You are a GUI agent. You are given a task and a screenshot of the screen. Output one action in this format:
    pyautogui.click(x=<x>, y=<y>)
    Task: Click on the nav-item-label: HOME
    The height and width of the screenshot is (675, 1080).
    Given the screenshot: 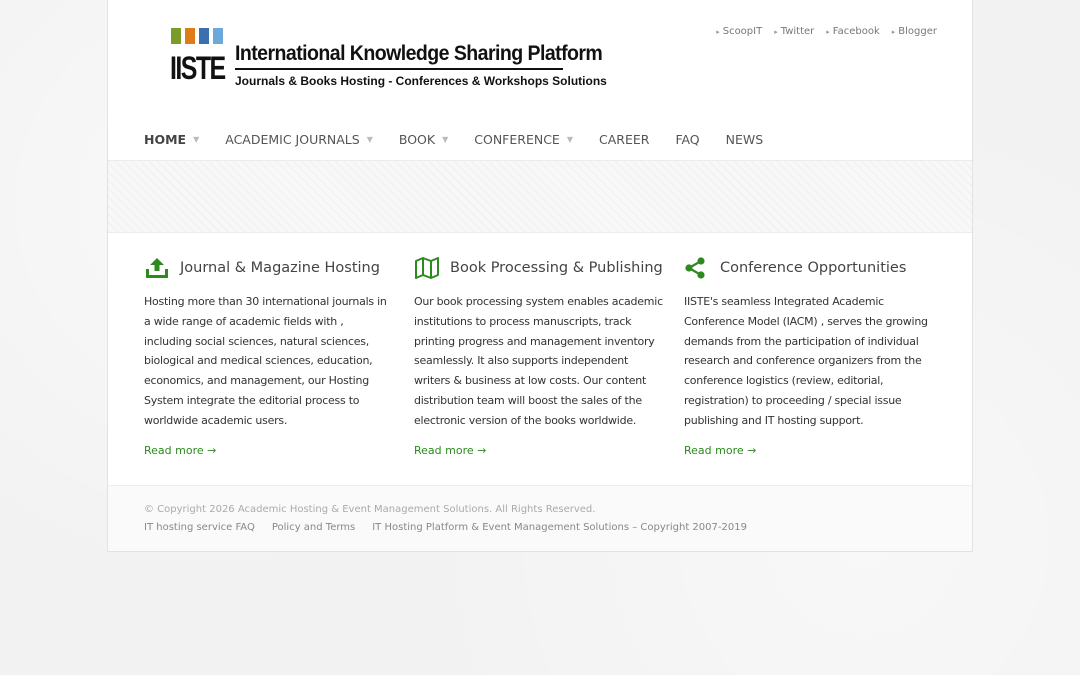 What is the action you would take?
    pyautogui.click(x=165, y=139)
    